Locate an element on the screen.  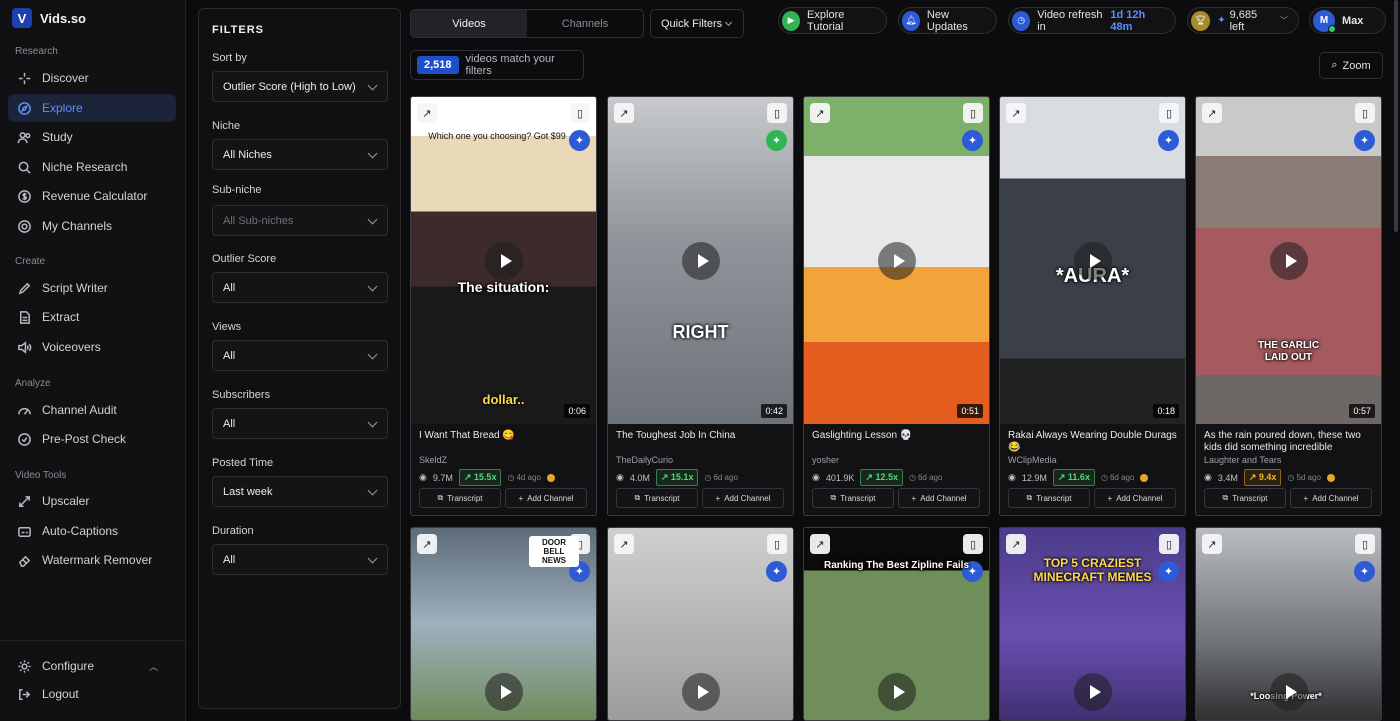
sidebar-item-script-writer: Script Writer is located at coordinates (92, 288).